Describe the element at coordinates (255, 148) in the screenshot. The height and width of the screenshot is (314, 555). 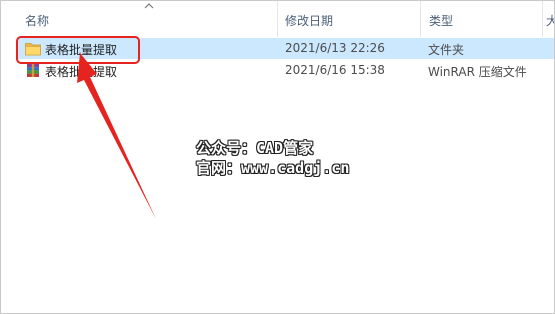
I see `watermark-line-1: 公众号：CAD管家` at that location.